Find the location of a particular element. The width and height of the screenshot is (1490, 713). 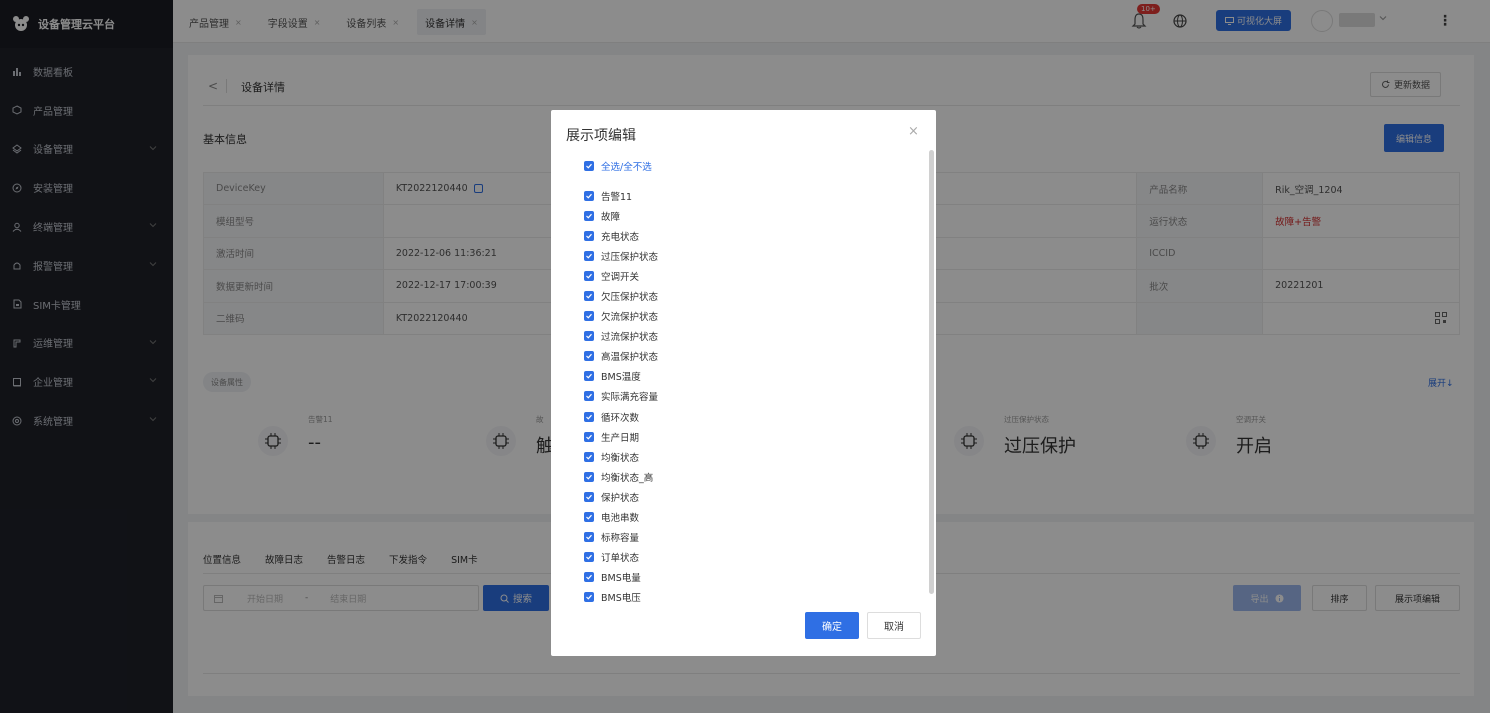

option-checkbox: 电池串数 is located at coordinates (754, 517).